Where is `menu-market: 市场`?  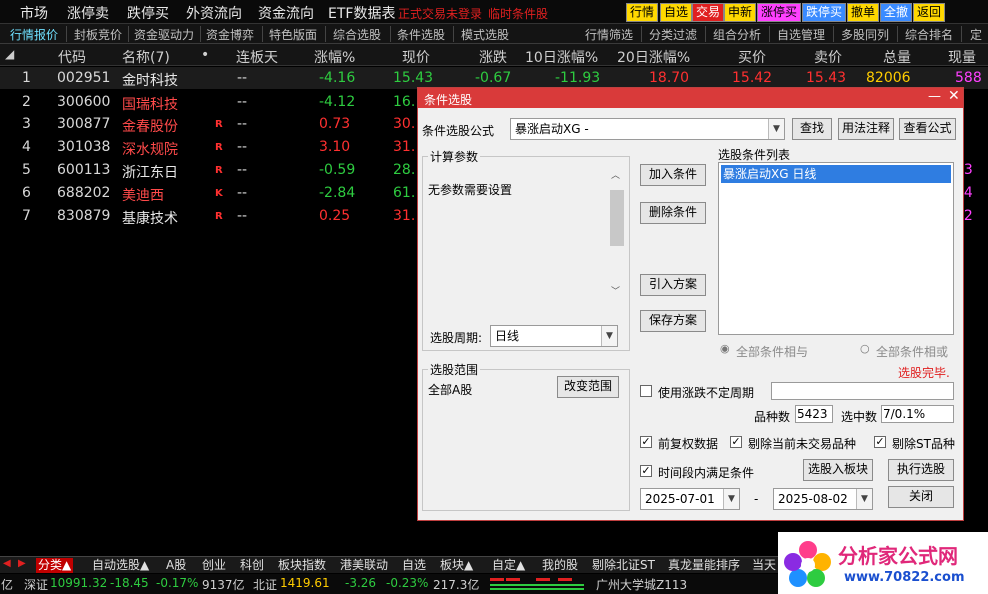
menu-market: 市场 is located at coordinates (34, 13).